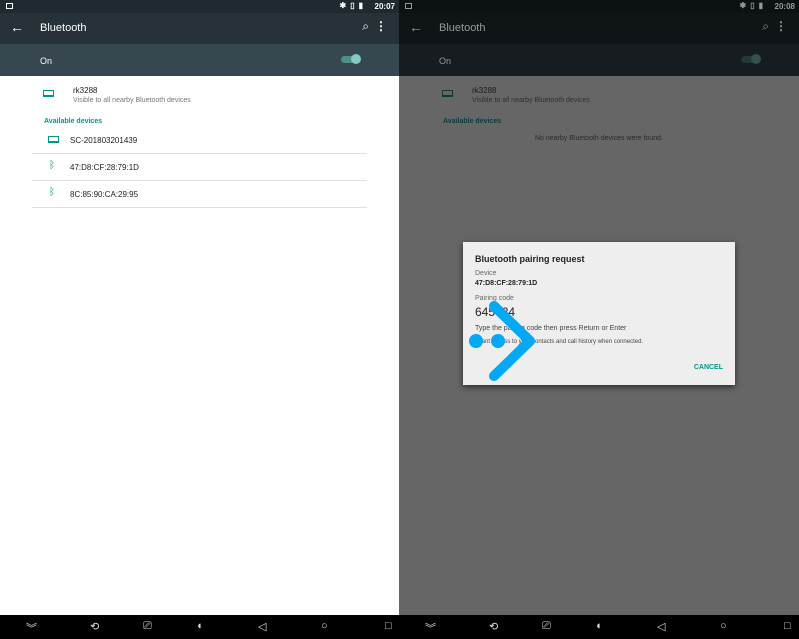 The width and height of the screenshot is (799, 639). I want to click on device-row: SC-201803201439, so click(199, 140).